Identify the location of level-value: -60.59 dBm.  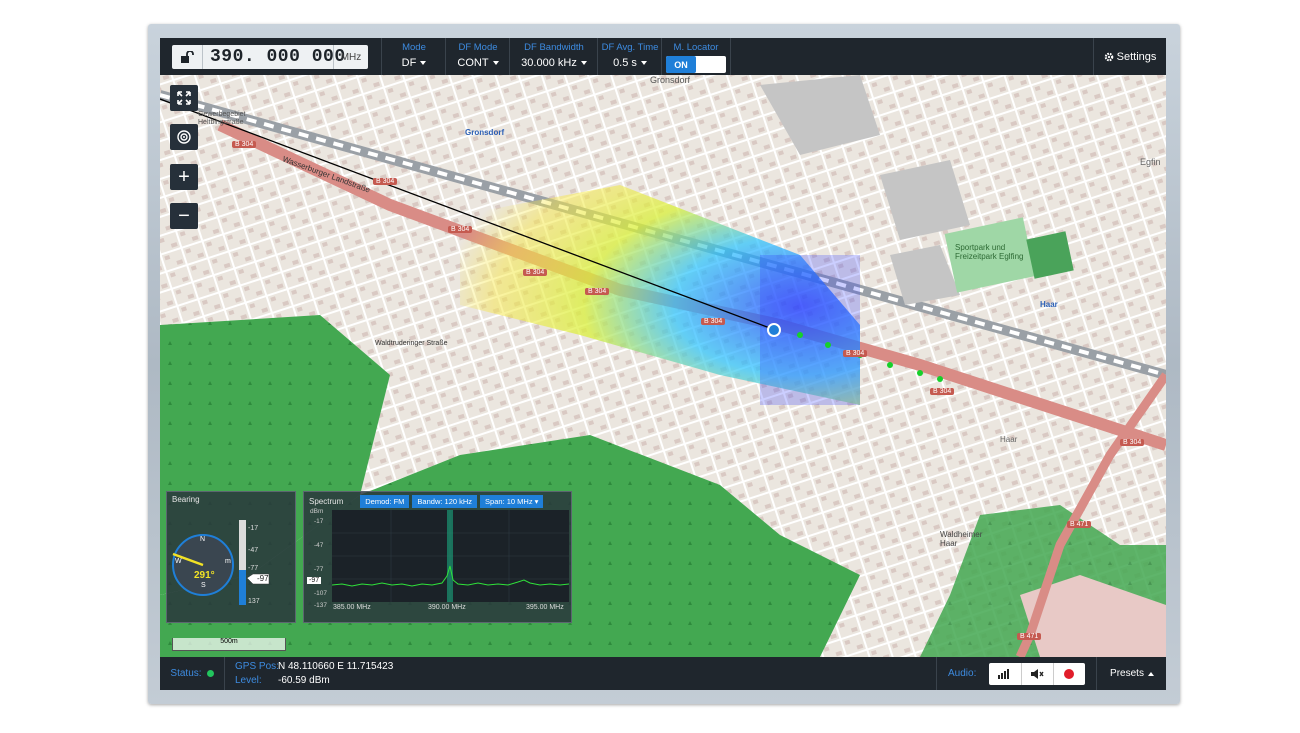
(304, 680).